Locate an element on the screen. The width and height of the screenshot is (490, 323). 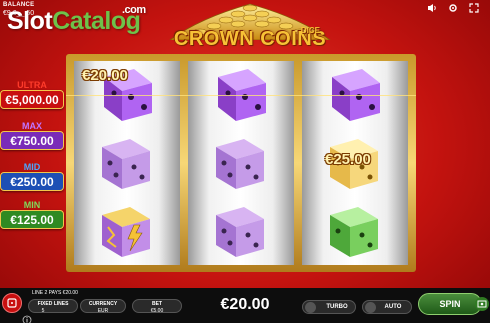
total-win-display: €20.00 is located at coordinates (245, 304).